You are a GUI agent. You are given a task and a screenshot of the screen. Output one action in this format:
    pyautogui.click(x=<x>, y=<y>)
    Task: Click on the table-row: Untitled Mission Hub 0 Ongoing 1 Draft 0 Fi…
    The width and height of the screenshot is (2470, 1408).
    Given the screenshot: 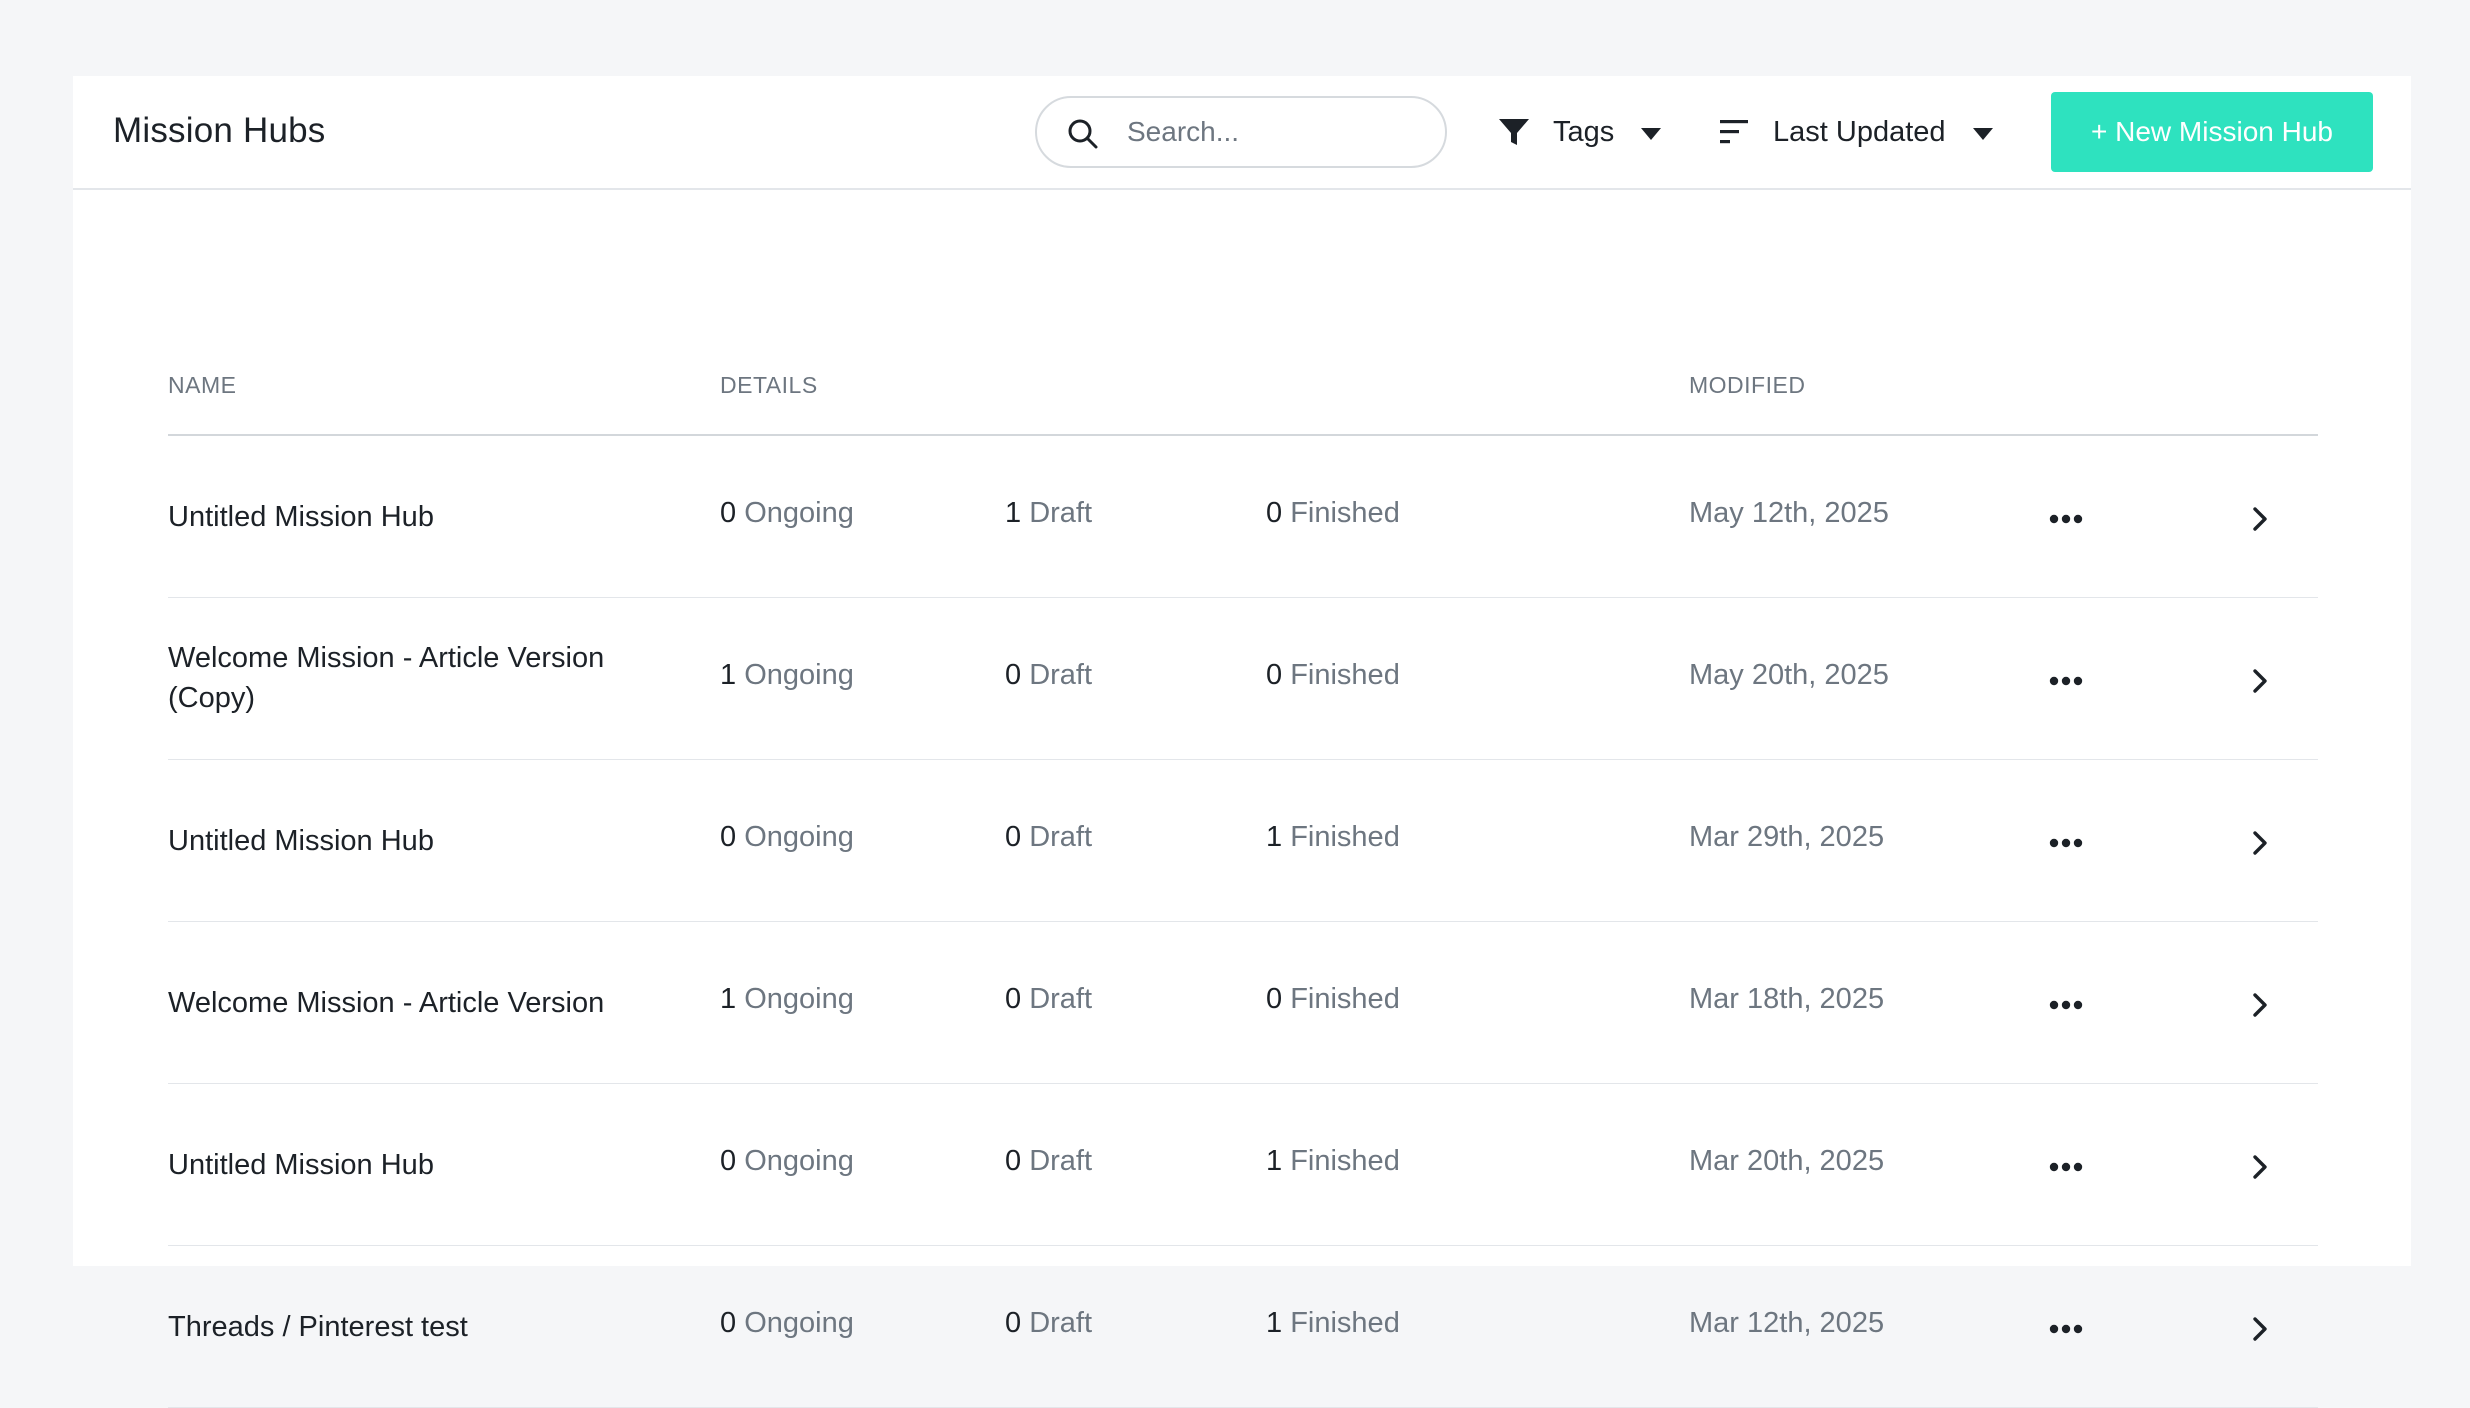 What is the action you would take?
    pyautogui.click(x=1243, y=517)
    